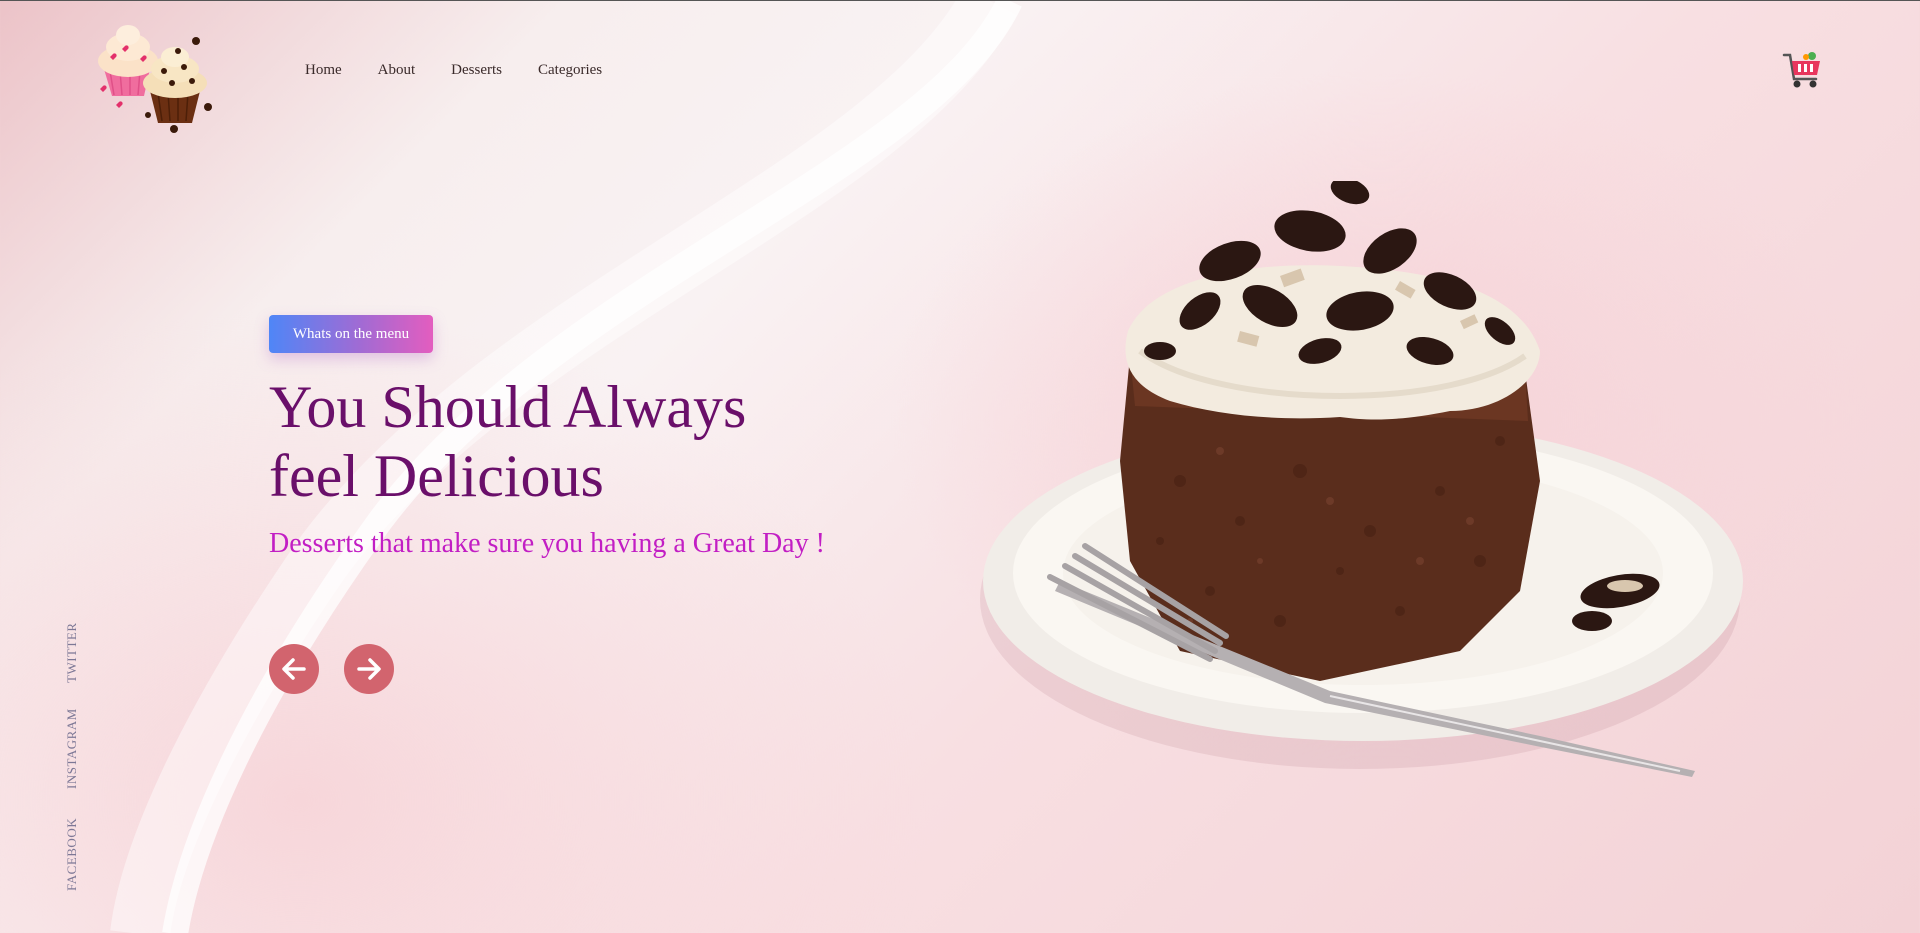  I want to click on shopping-cart-icon, so click(1803, 70).